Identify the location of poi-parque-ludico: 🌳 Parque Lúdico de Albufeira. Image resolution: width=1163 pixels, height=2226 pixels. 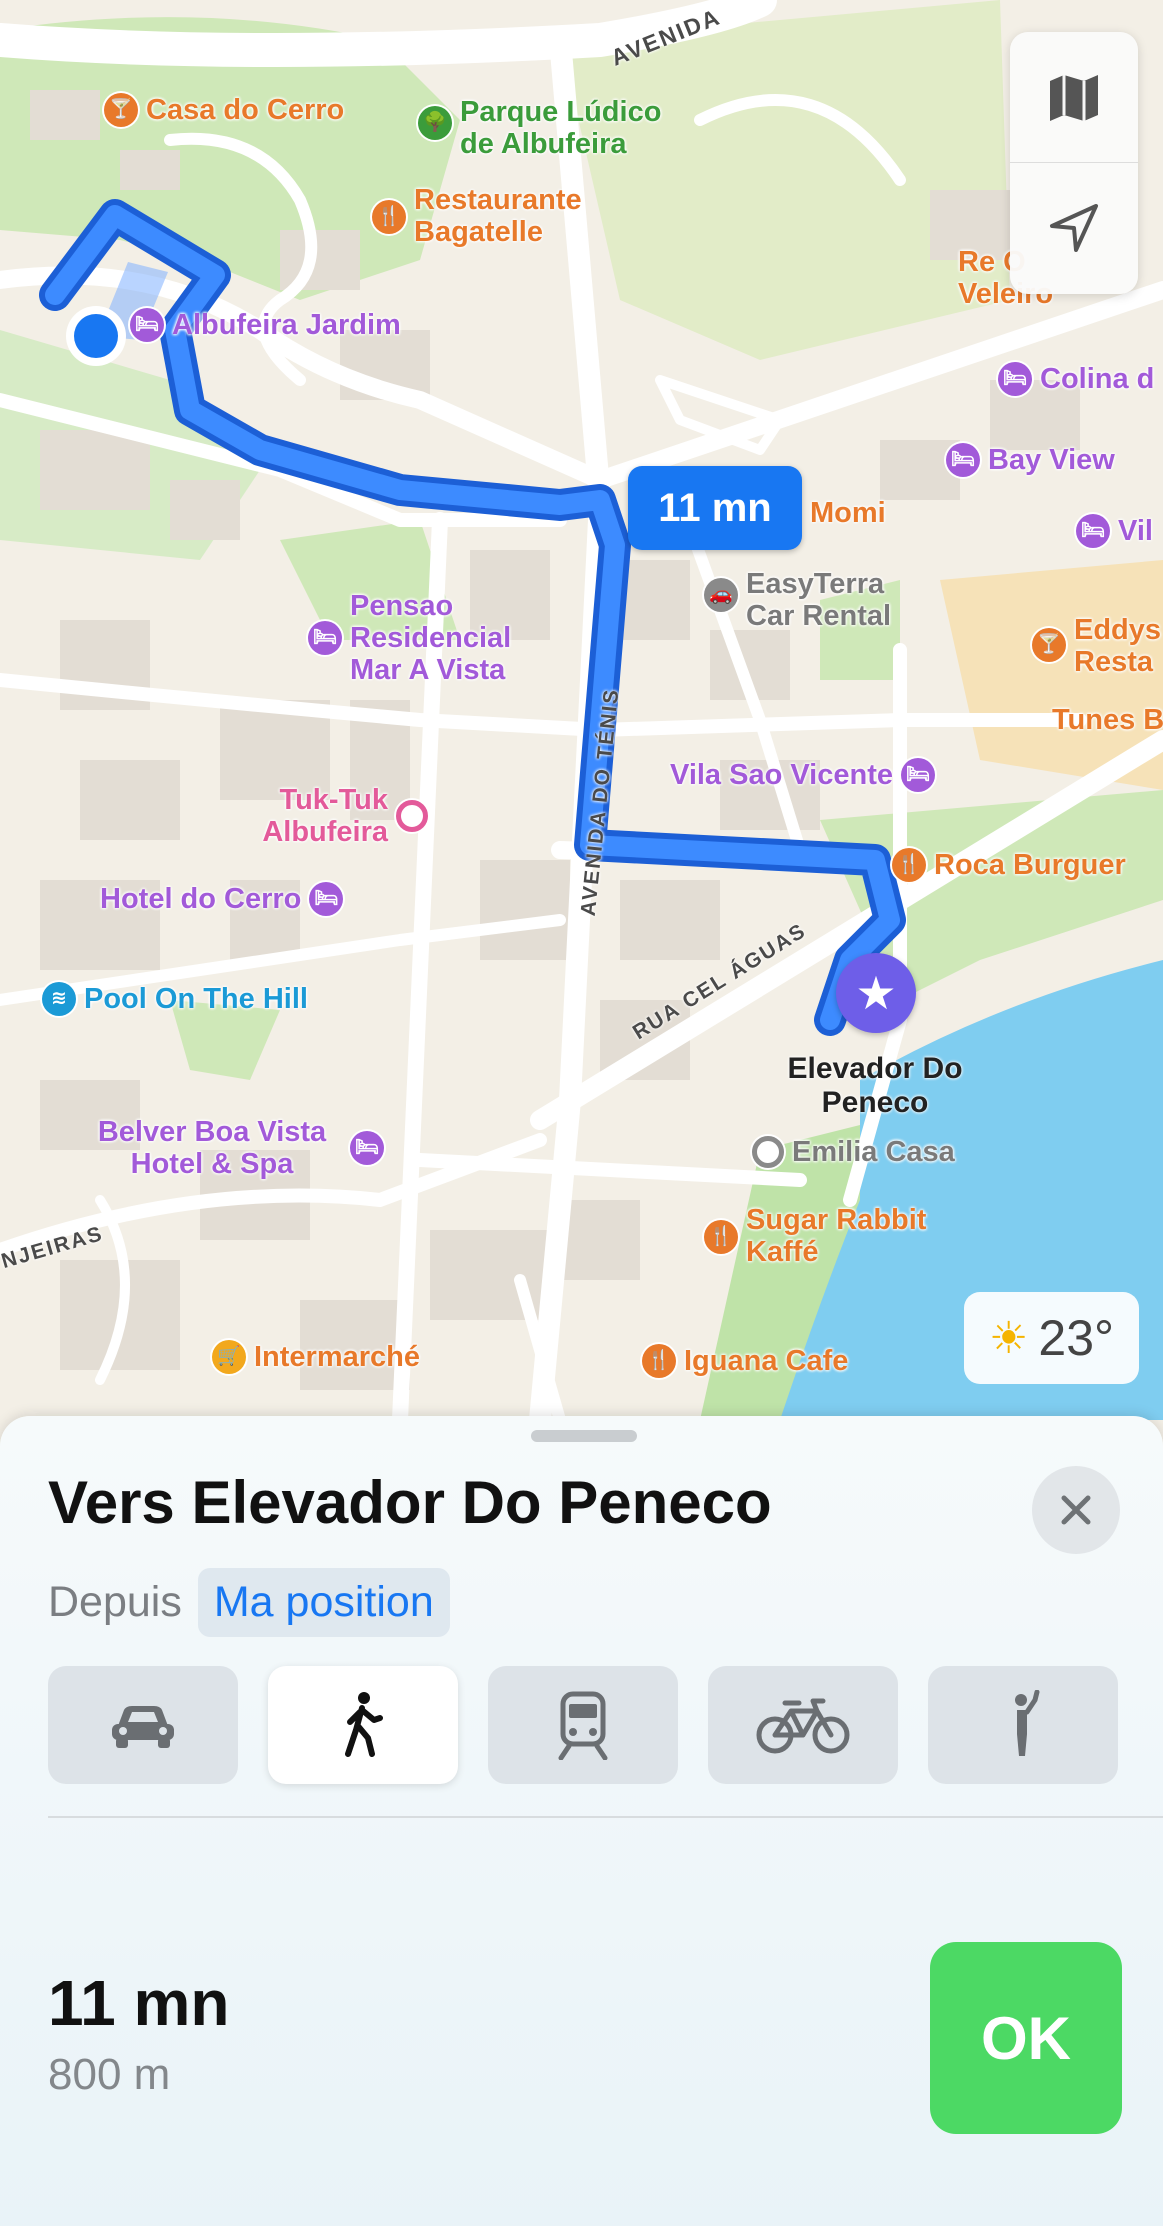
(559, 128).